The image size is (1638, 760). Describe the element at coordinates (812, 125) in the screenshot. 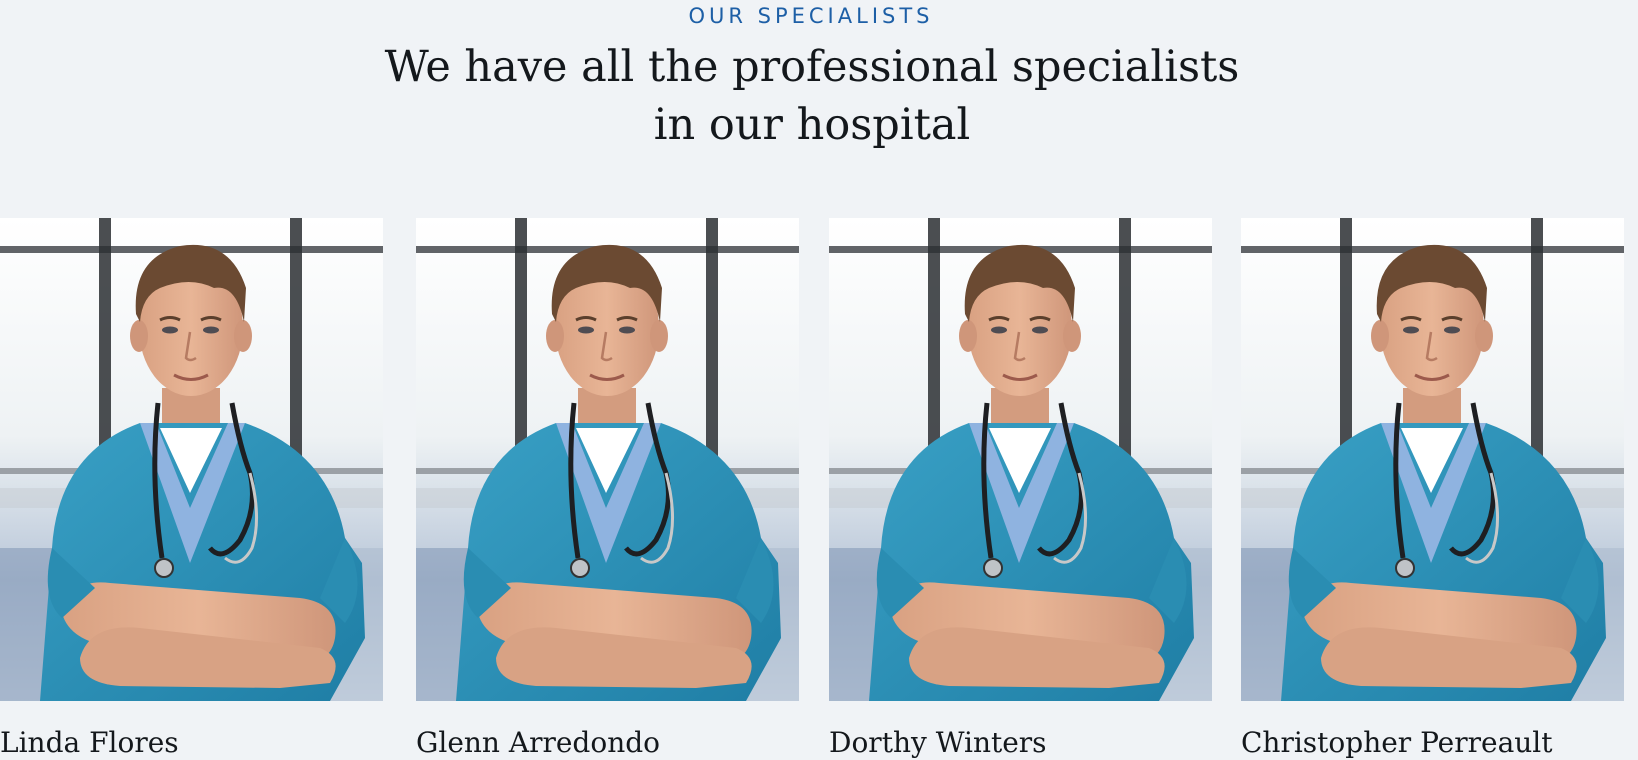

I see `headline-line-2: in our hospital` at that location.